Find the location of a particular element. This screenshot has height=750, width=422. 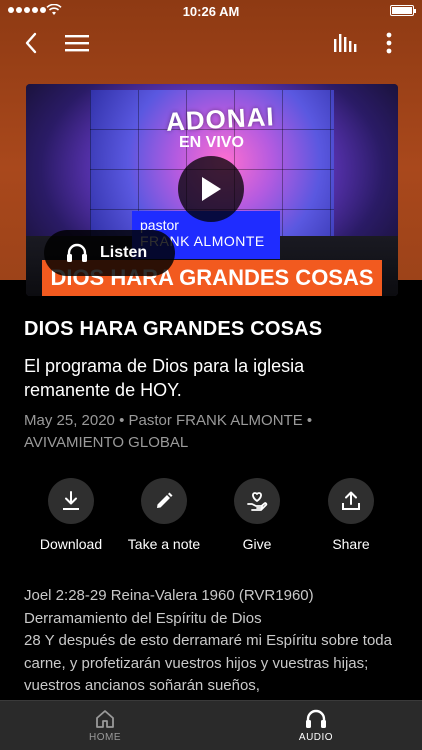

audio-player-button is located at coordinates (345, 43).